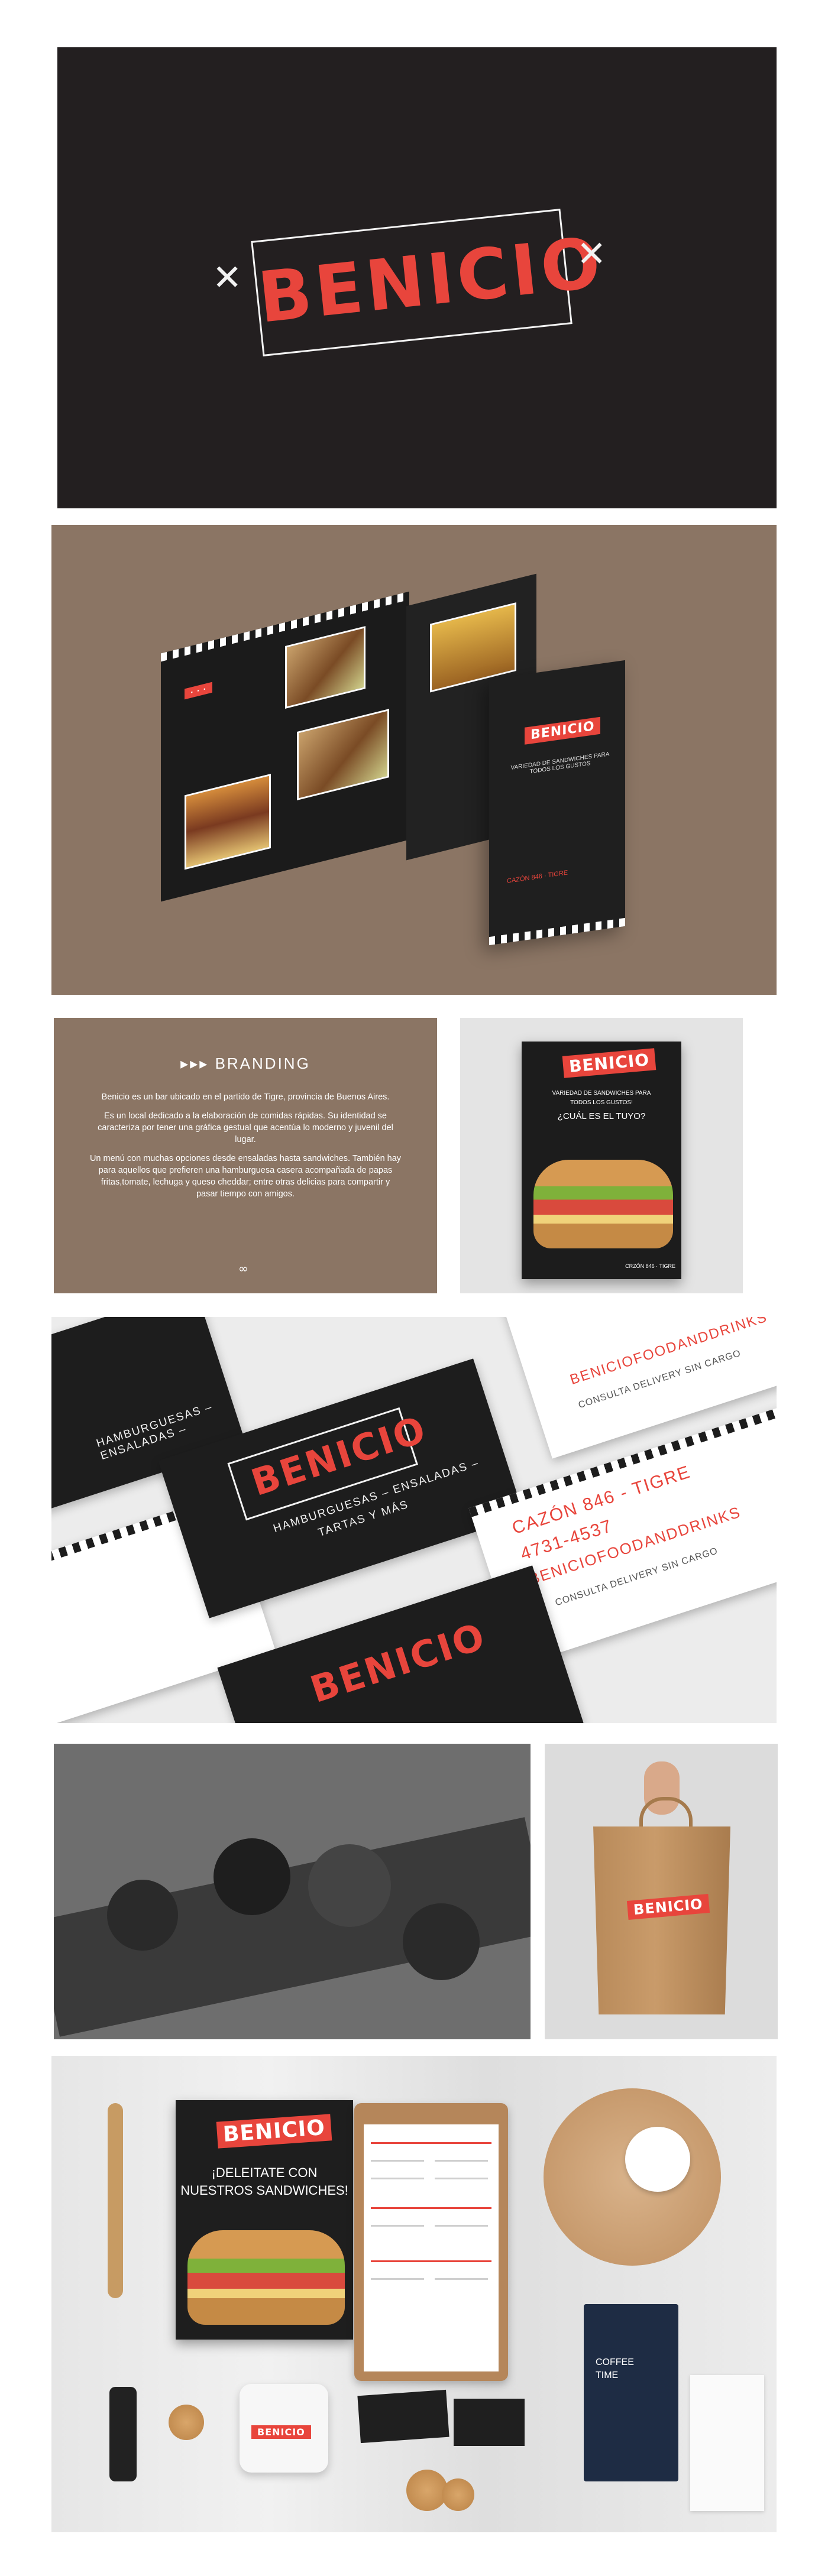 This screenshot has width=828, height=2576. What do you see at coordinates (650, 1266) in the screenshot?
I see `poster-footer: CRZÓN 846 · TIGRE` at bounding box center [650, 1266].